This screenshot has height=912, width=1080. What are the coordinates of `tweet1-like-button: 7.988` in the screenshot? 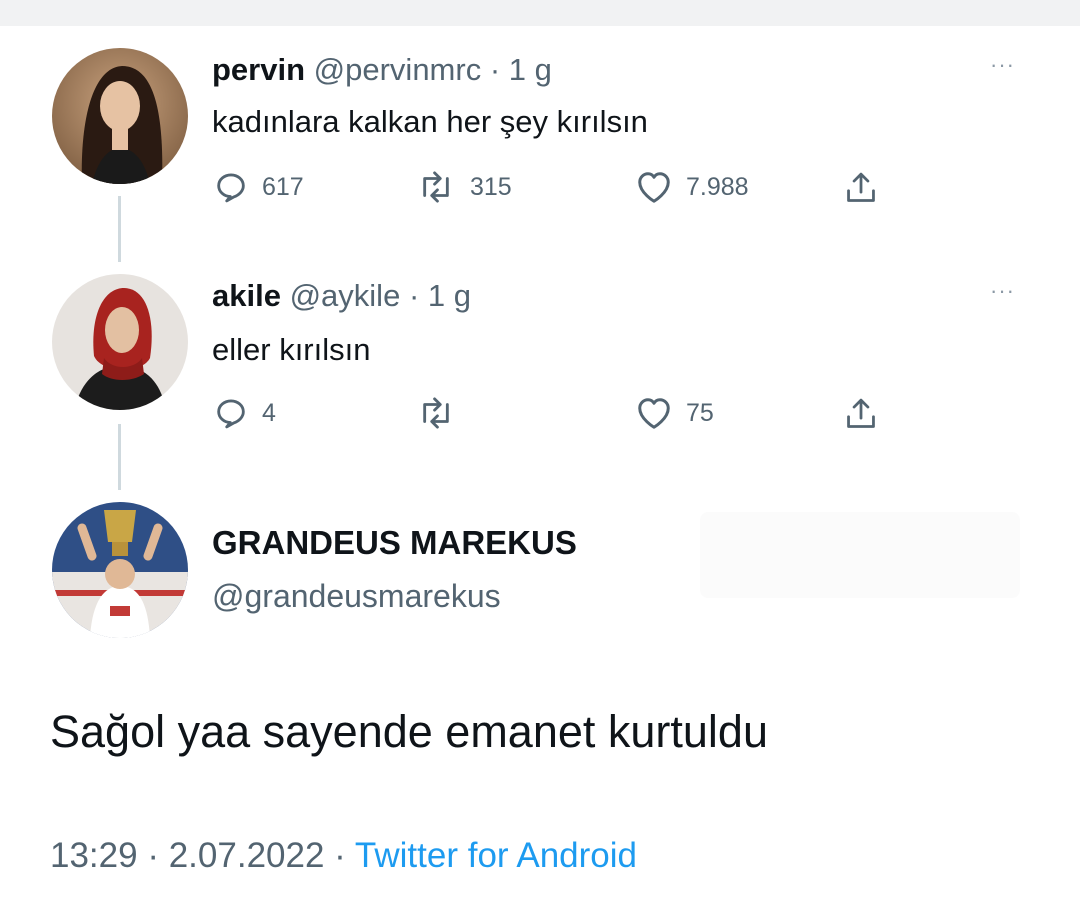 It's located at (692, 187).